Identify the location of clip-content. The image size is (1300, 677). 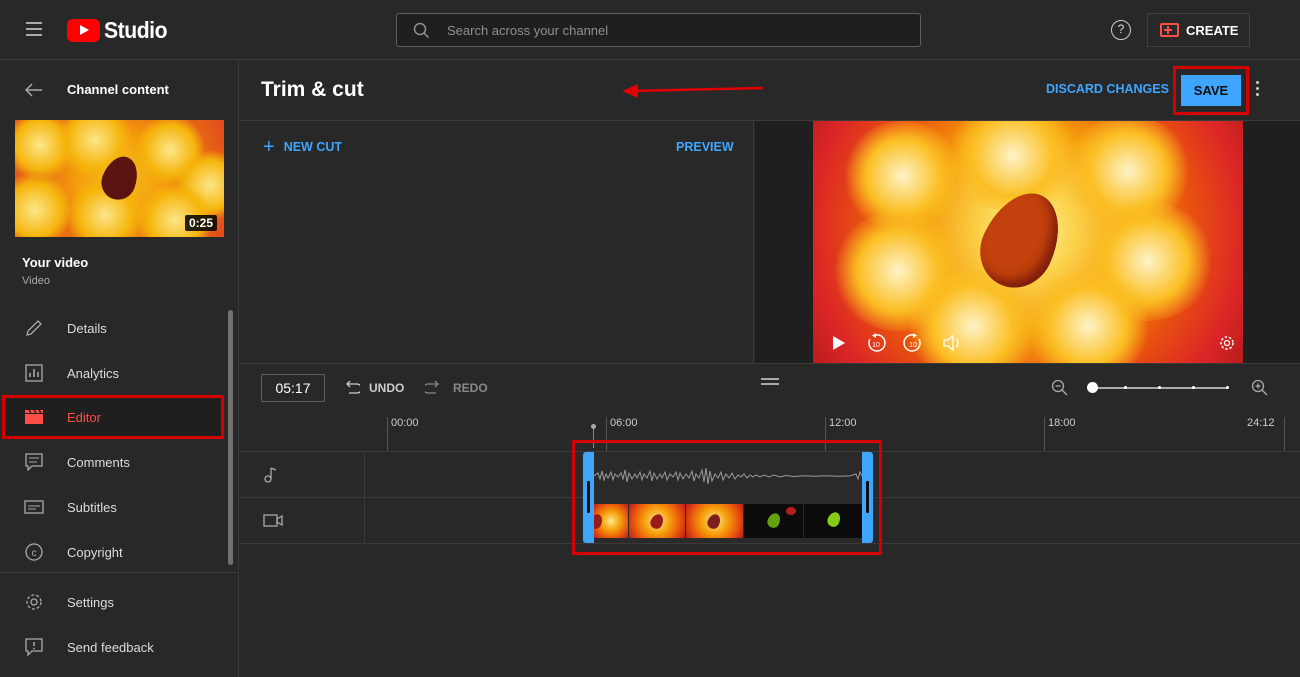
(728, 497).